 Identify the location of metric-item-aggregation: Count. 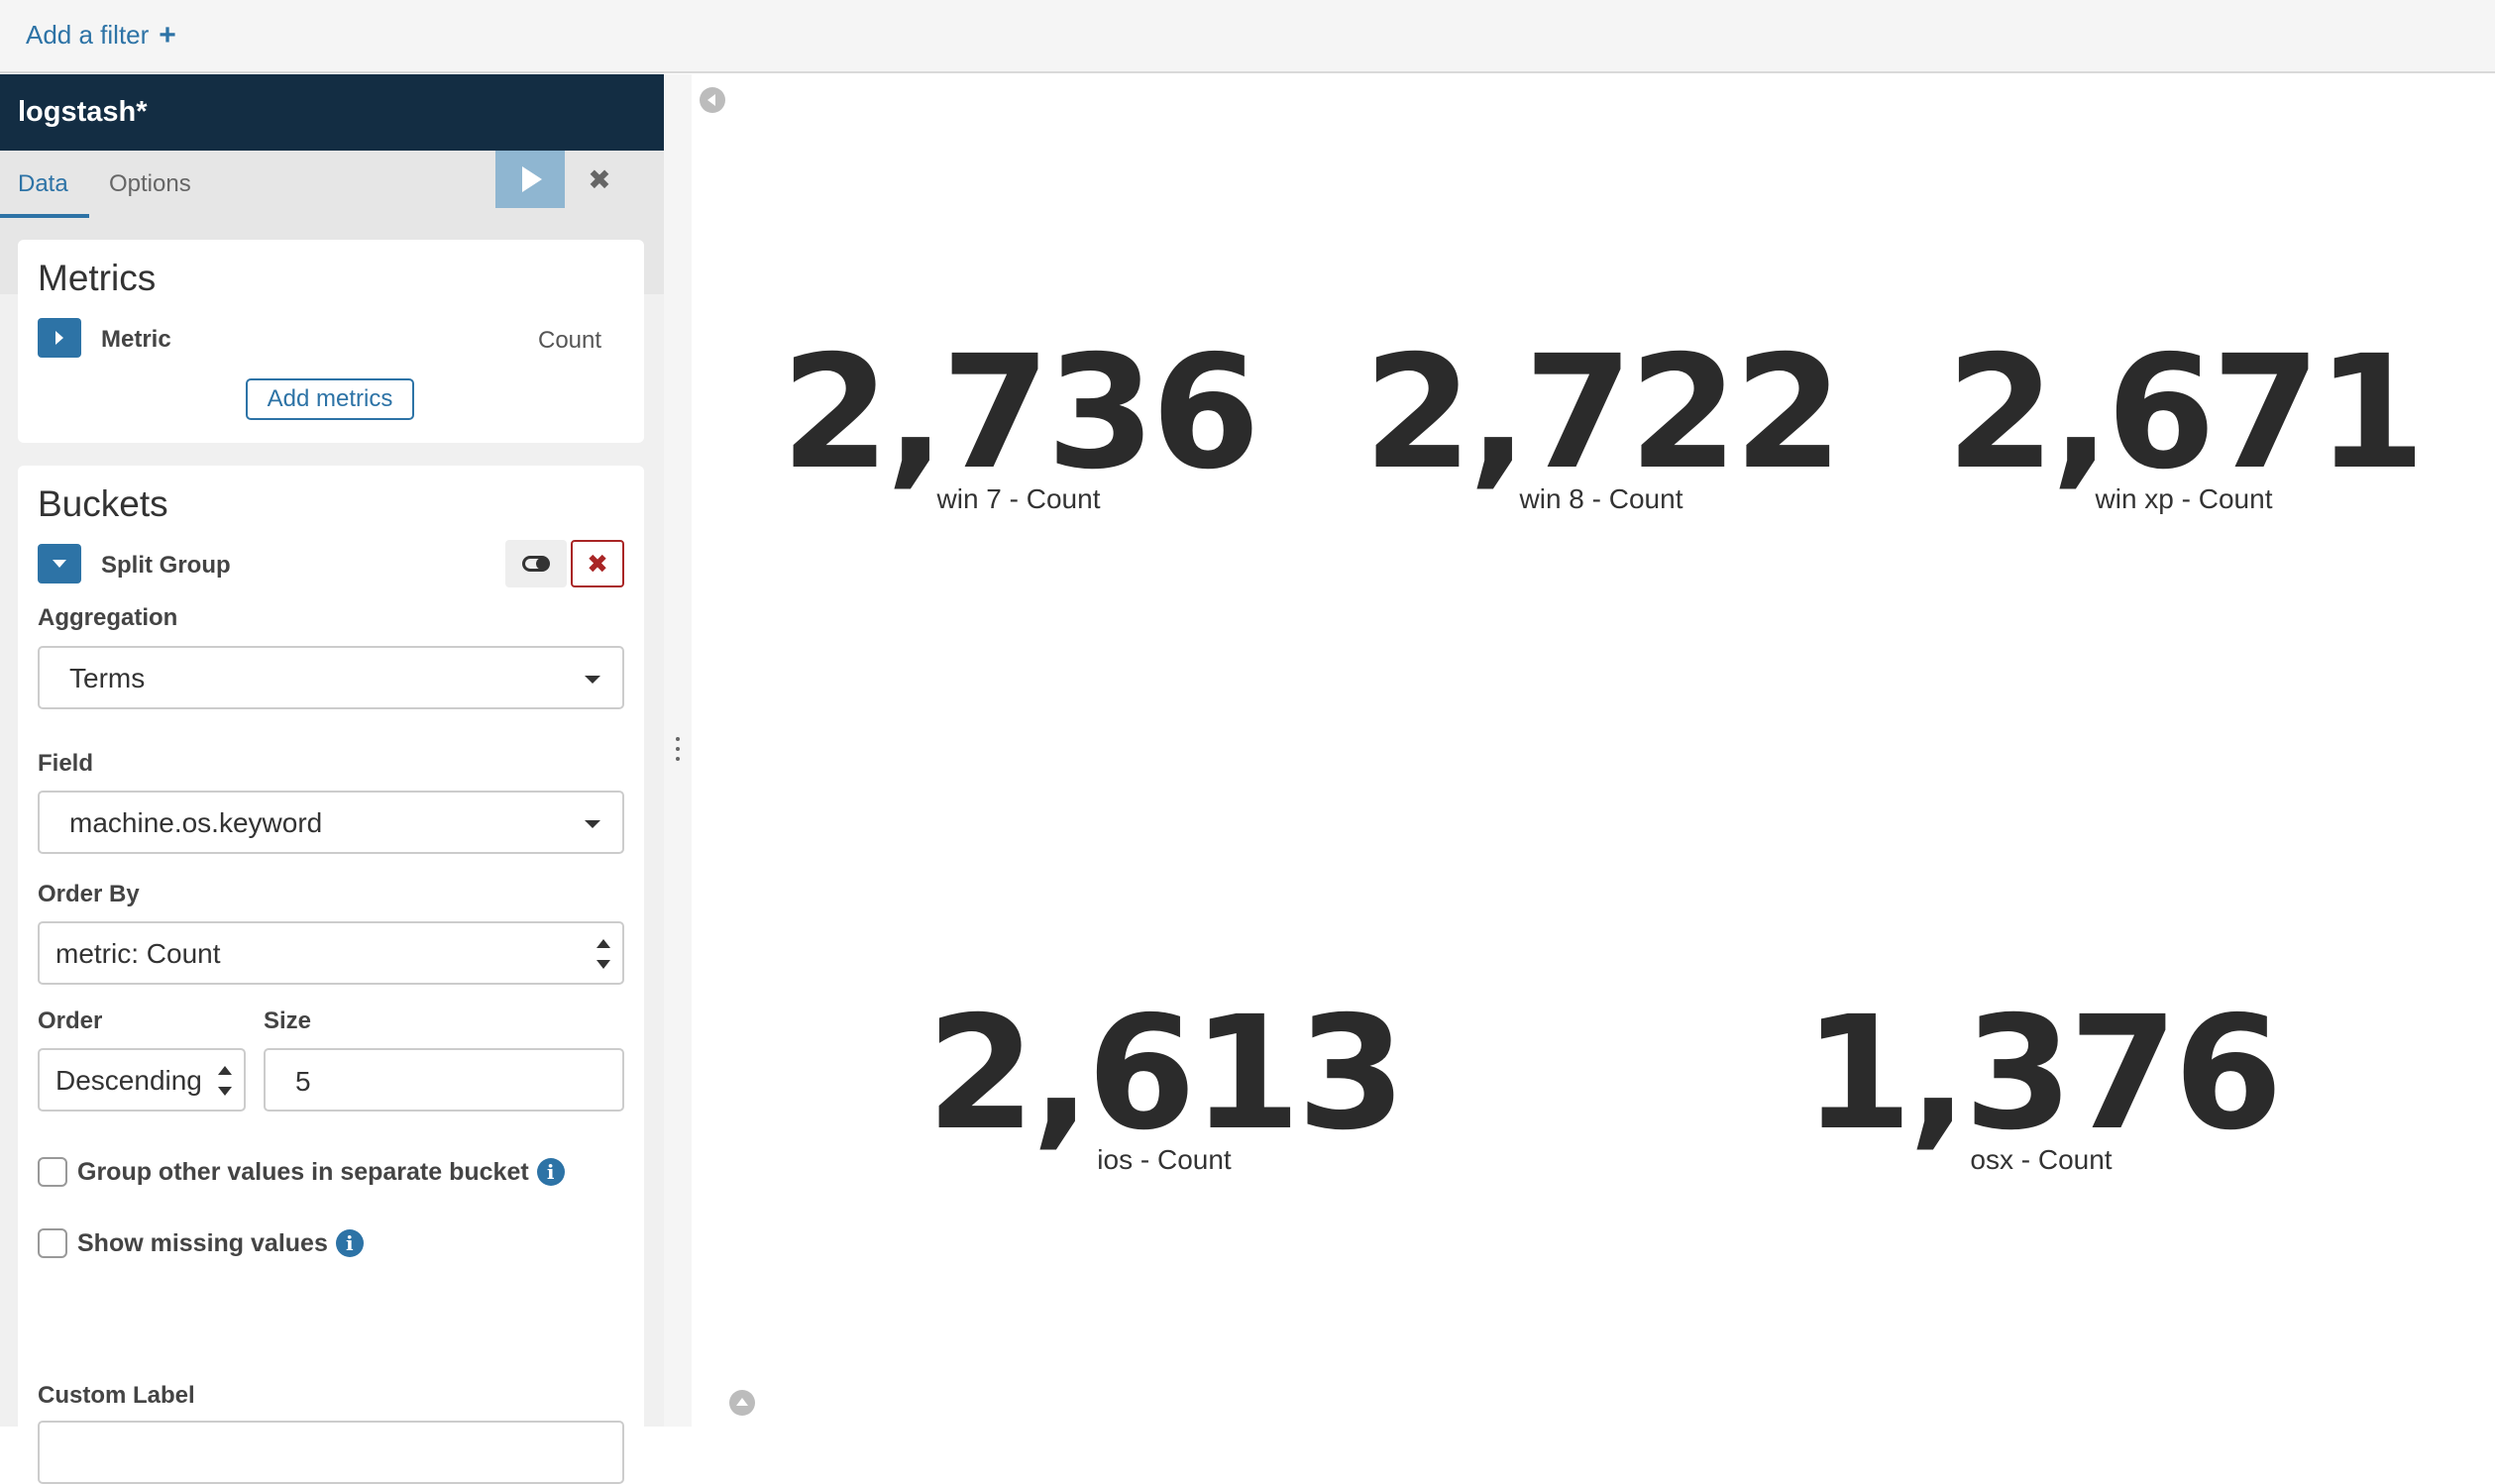
(570, 341).